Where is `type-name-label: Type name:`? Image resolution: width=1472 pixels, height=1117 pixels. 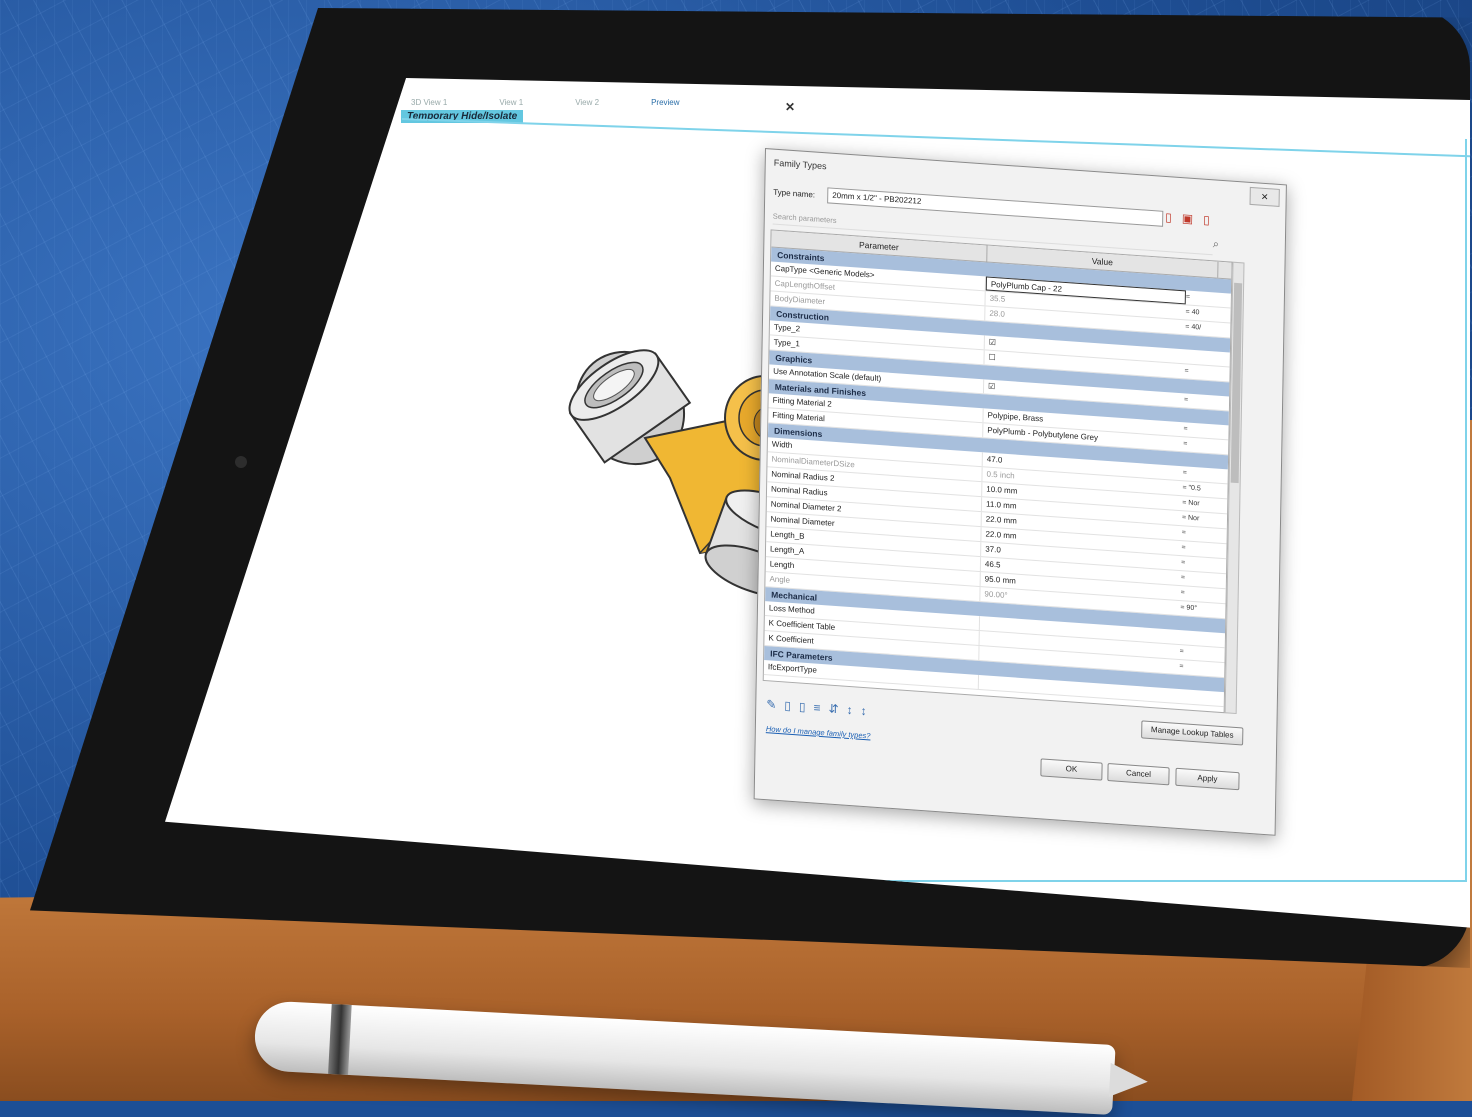 type-name-label: Type name: is located at coordinates (794, 193).